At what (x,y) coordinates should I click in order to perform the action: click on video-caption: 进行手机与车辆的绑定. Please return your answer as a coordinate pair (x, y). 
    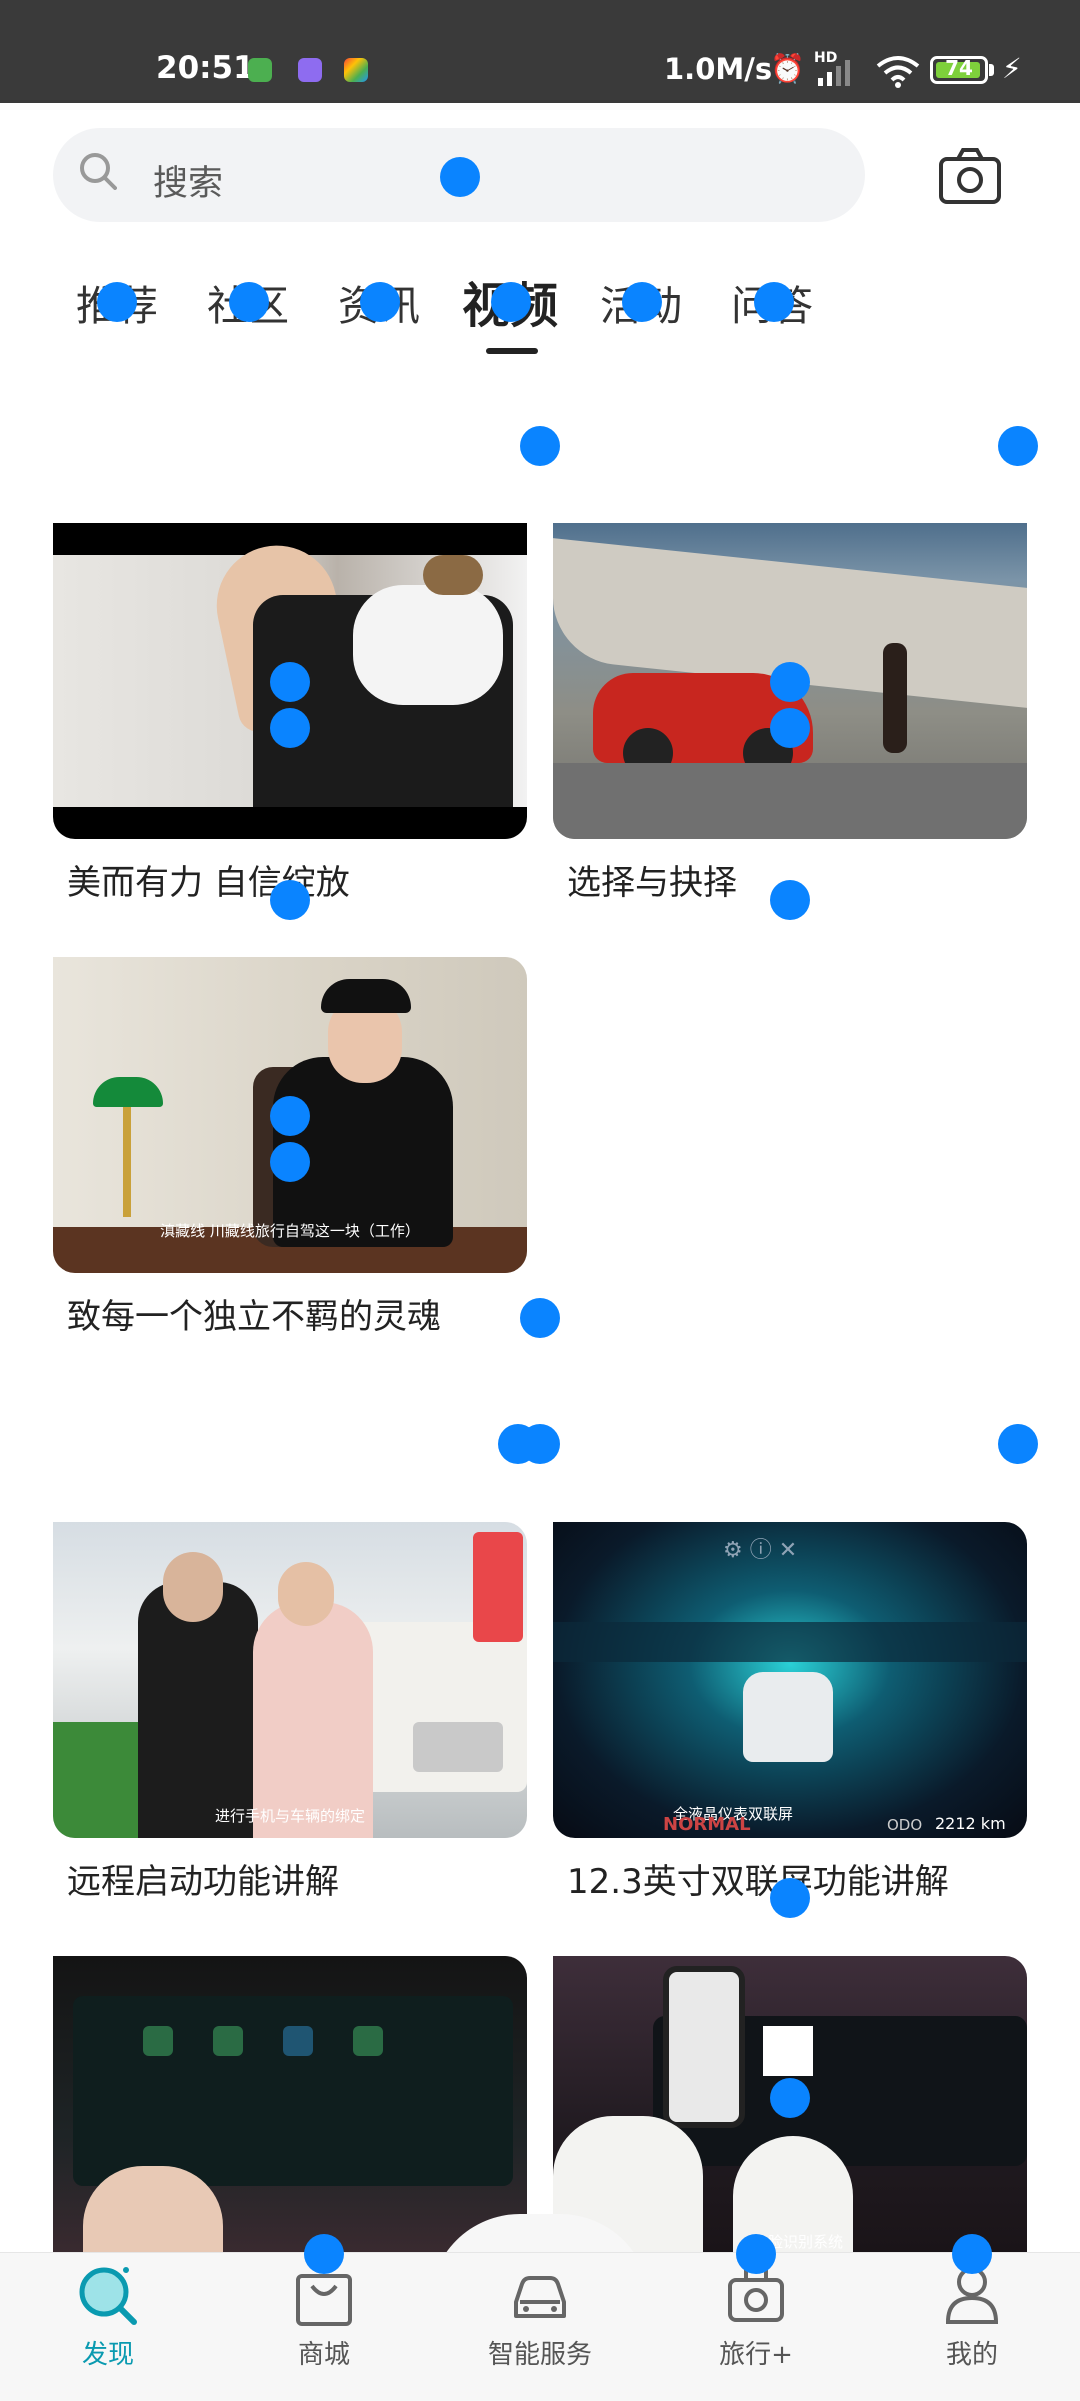
    Looking at the image, I should click on (289, 1816).